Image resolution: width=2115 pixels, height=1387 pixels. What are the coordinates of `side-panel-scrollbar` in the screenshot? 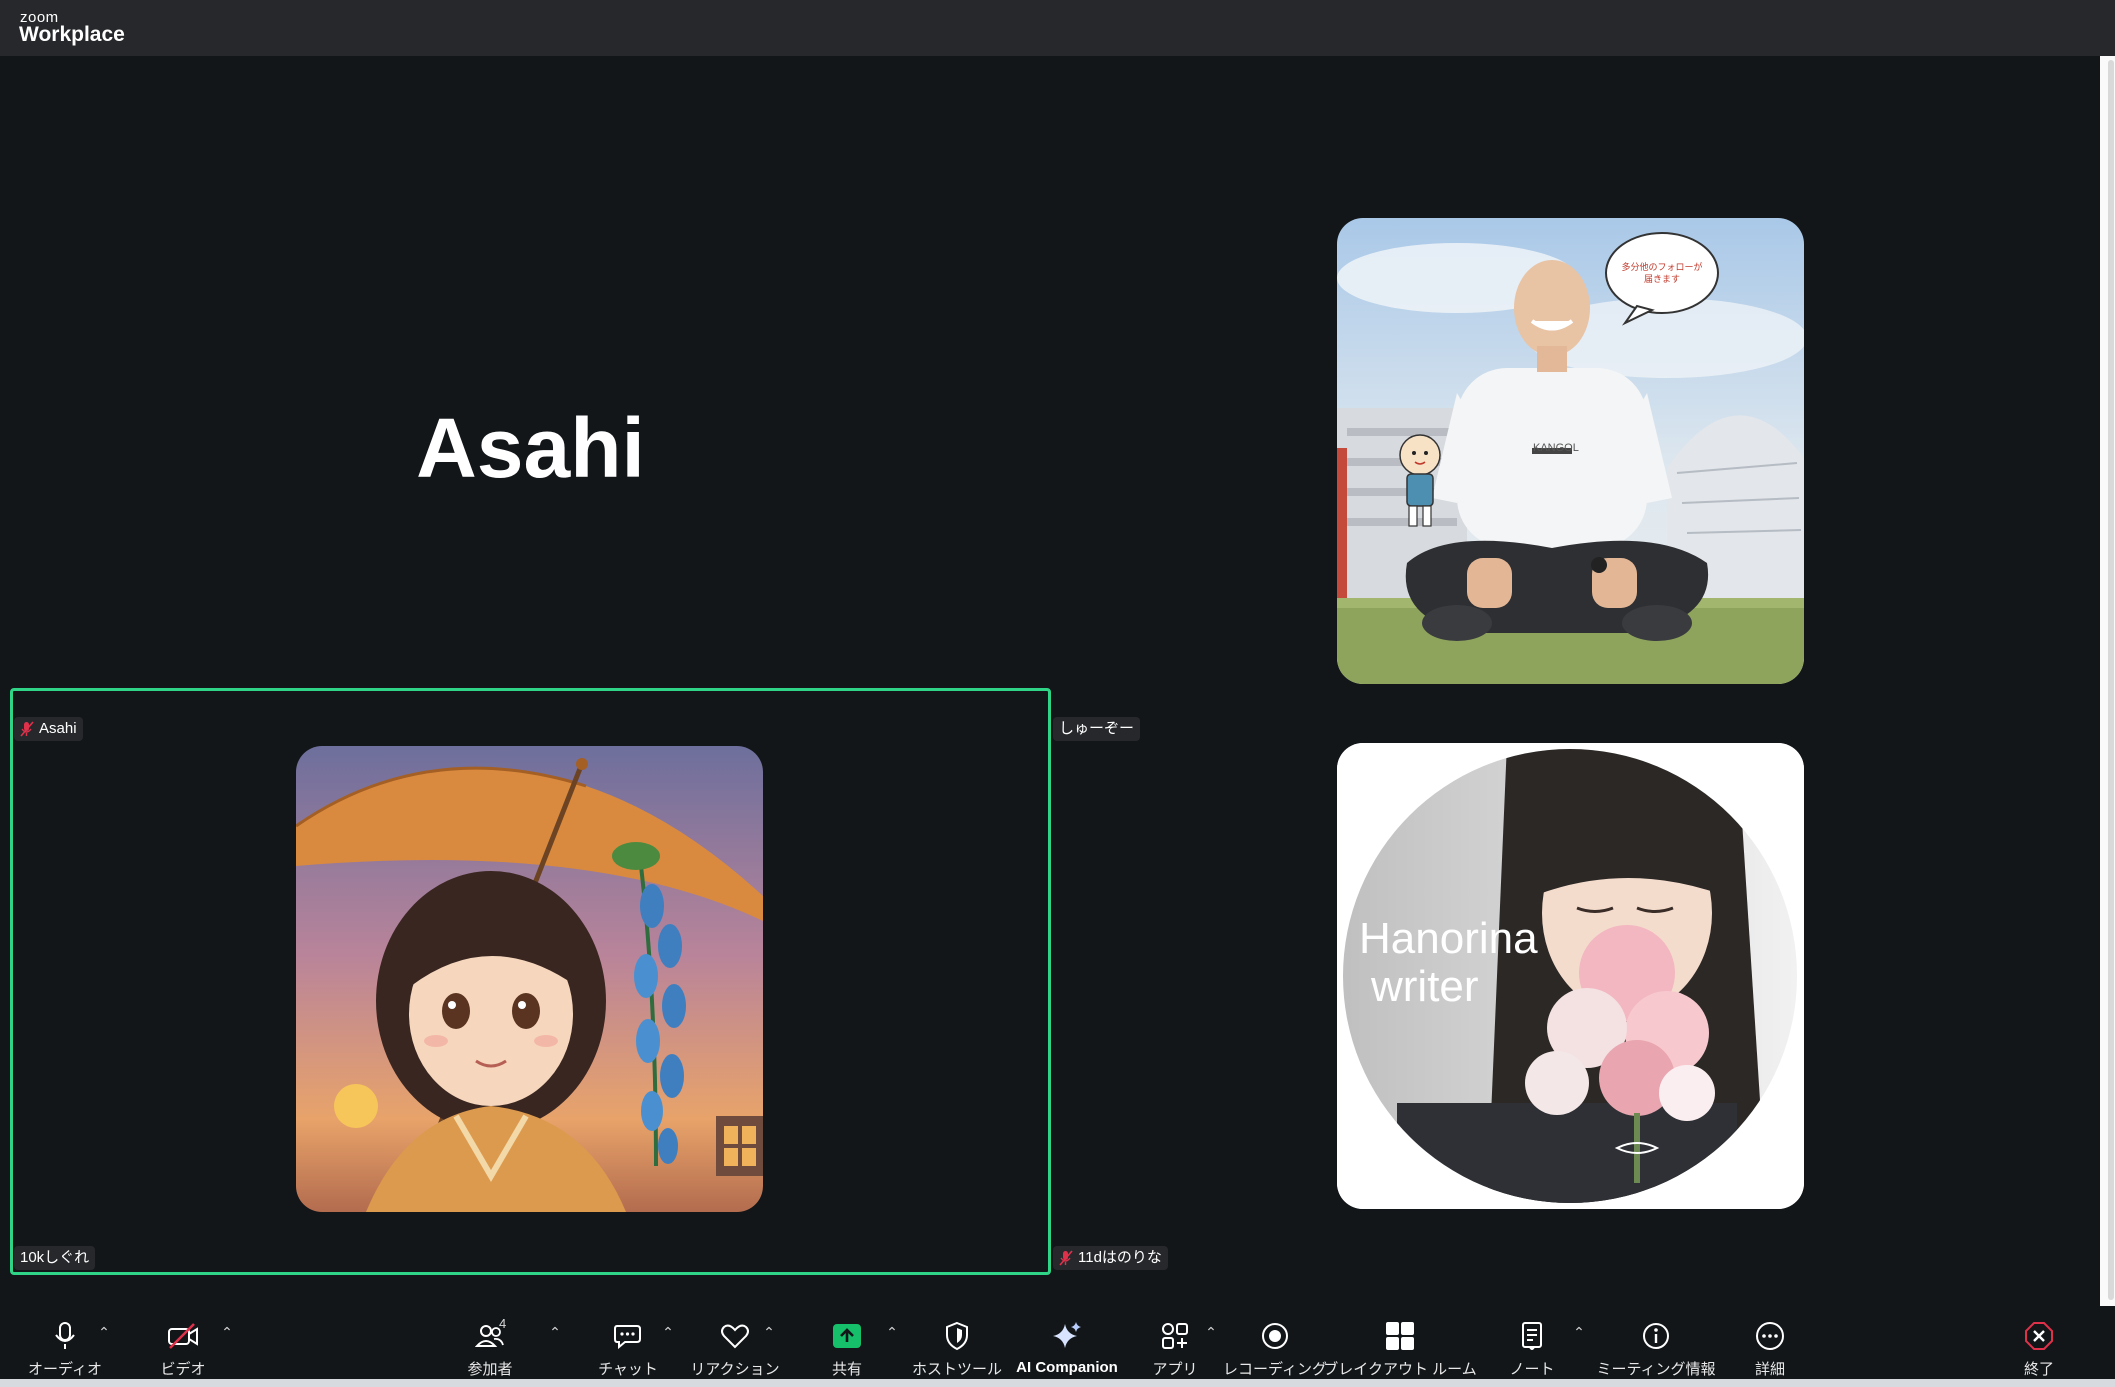 It's located at (2111, 680).